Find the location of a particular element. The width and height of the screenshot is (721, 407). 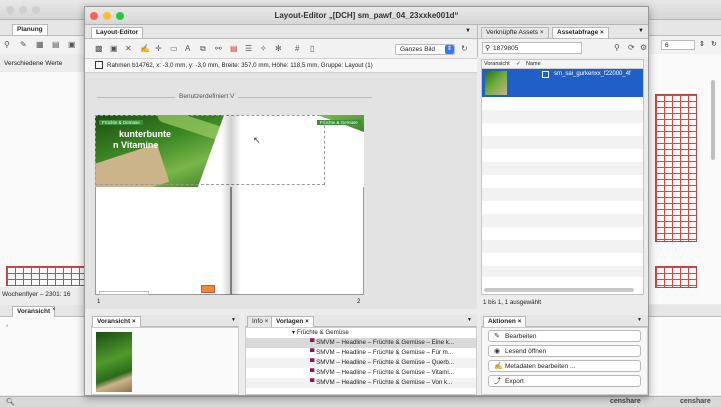

tab-assetabfrage: Assetabfrage × is located at coordinates (580, 32).